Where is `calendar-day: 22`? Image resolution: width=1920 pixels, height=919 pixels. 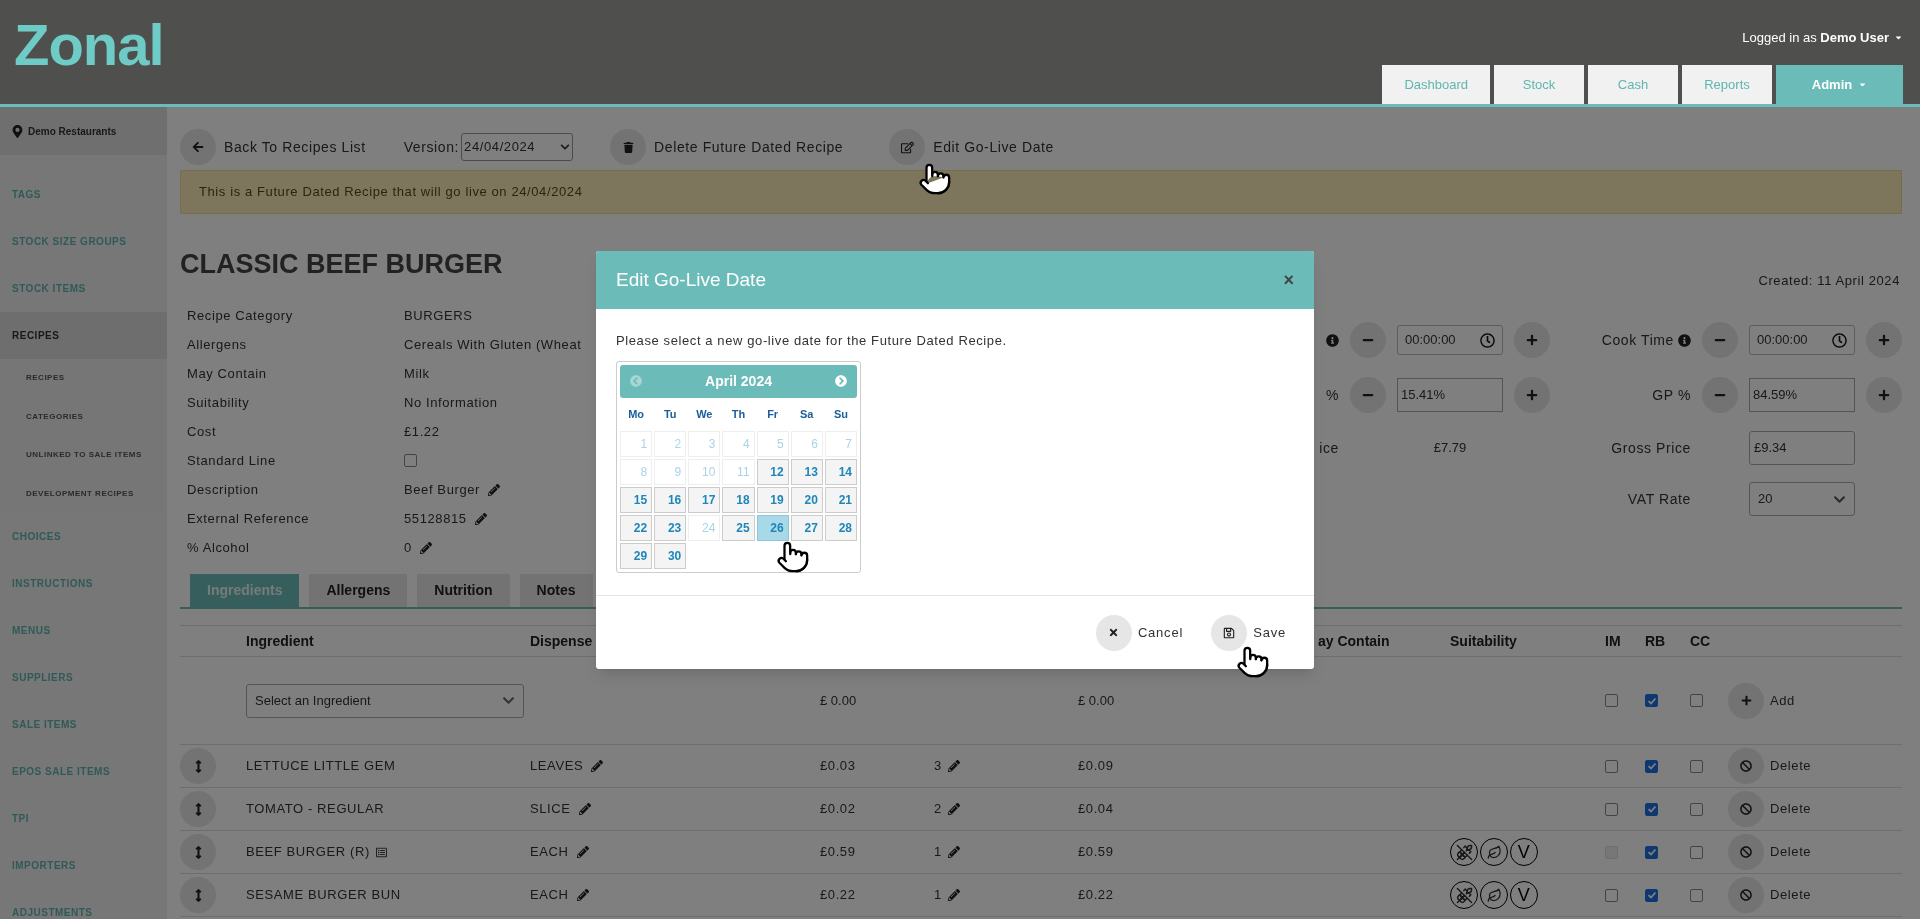 calendar-day: 22 is located at coordinates (636, 527).